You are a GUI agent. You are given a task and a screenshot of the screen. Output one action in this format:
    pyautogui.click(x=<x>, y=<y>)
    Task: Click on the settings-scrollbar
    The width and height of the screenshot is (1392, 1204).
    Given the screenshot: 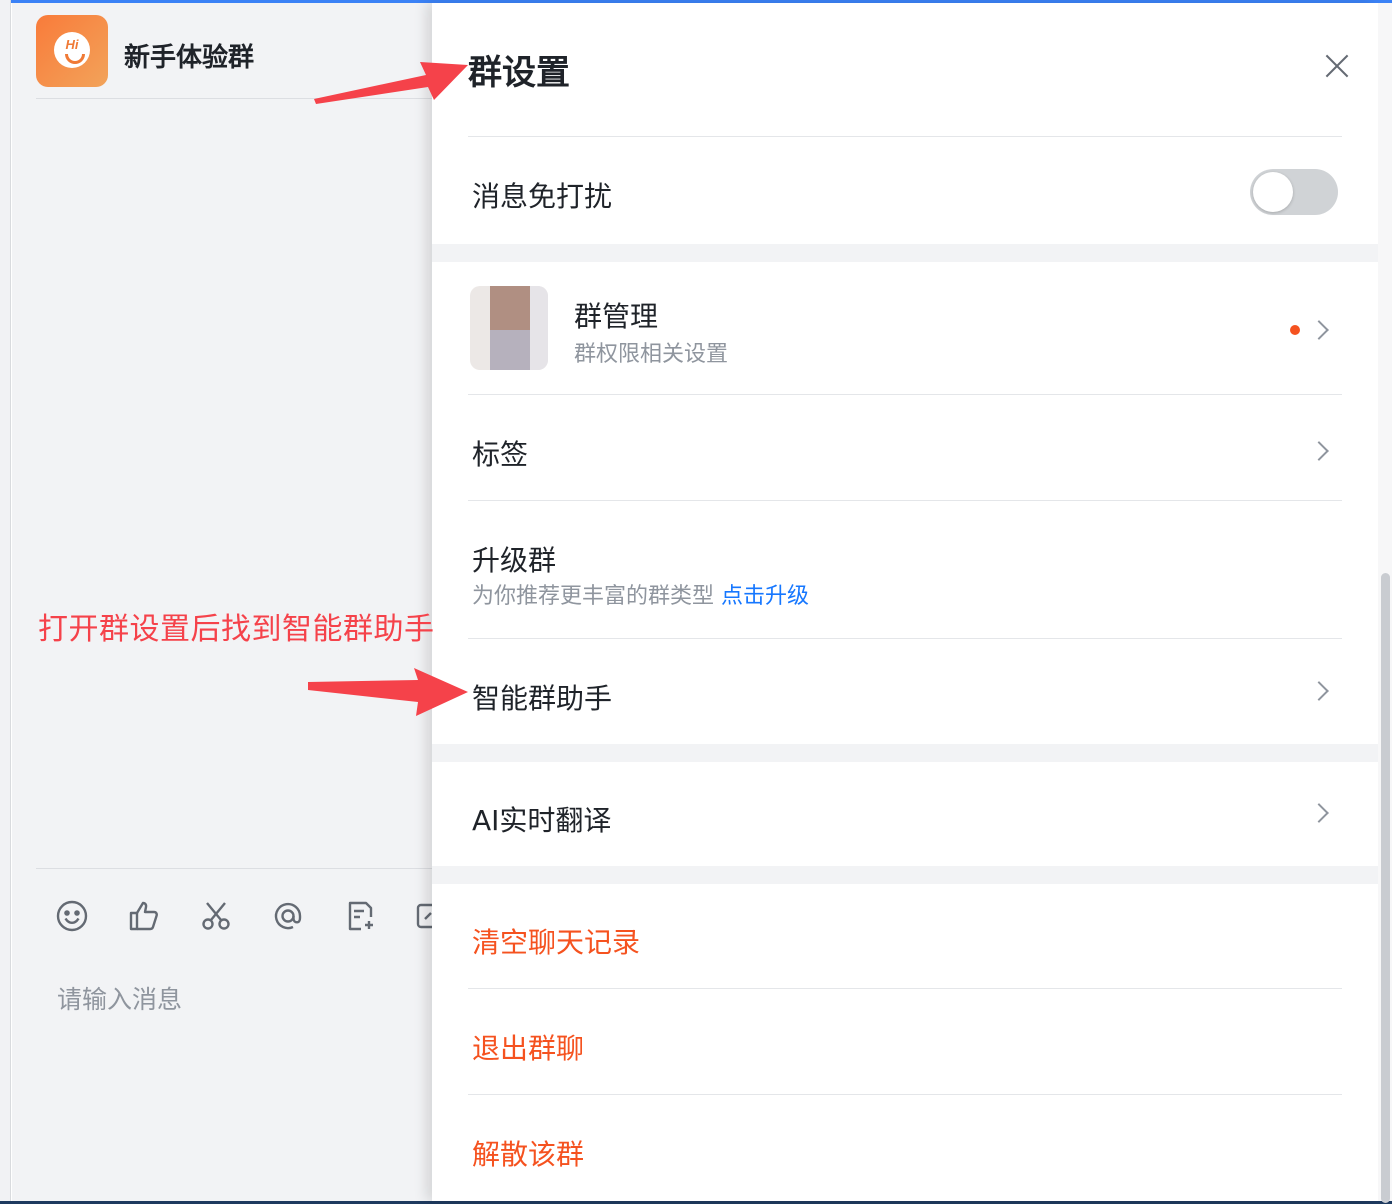 What is the action you would take?
    pyautogui.click(x=1385, y=603)
    